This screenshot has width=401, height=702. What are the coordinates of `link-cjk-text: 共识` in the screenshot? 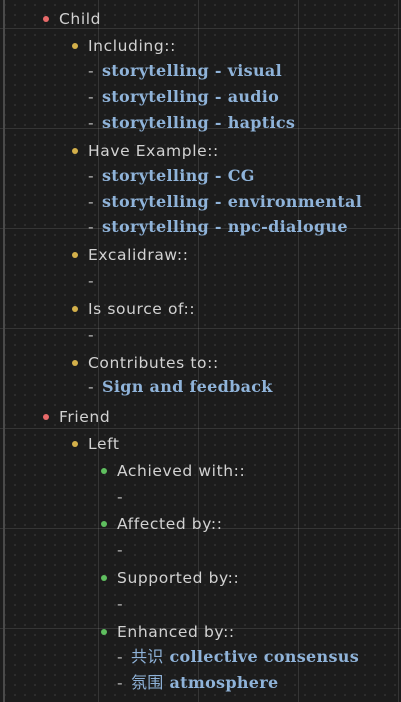 It's located at (147, 656).